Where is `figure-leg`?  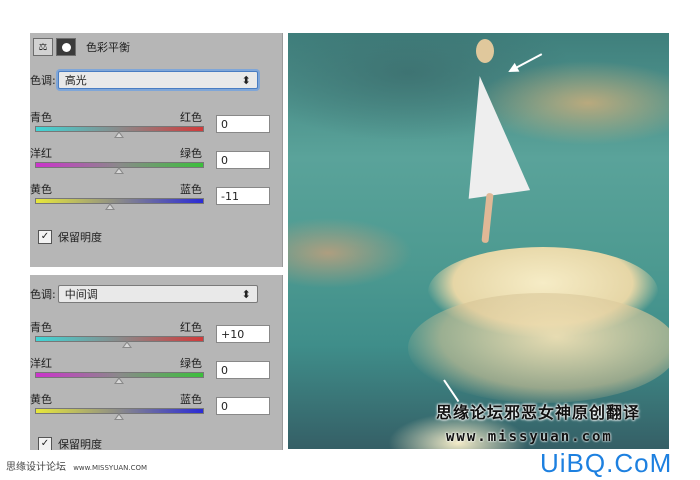 figure-leg is located at coordinates (487, 218).